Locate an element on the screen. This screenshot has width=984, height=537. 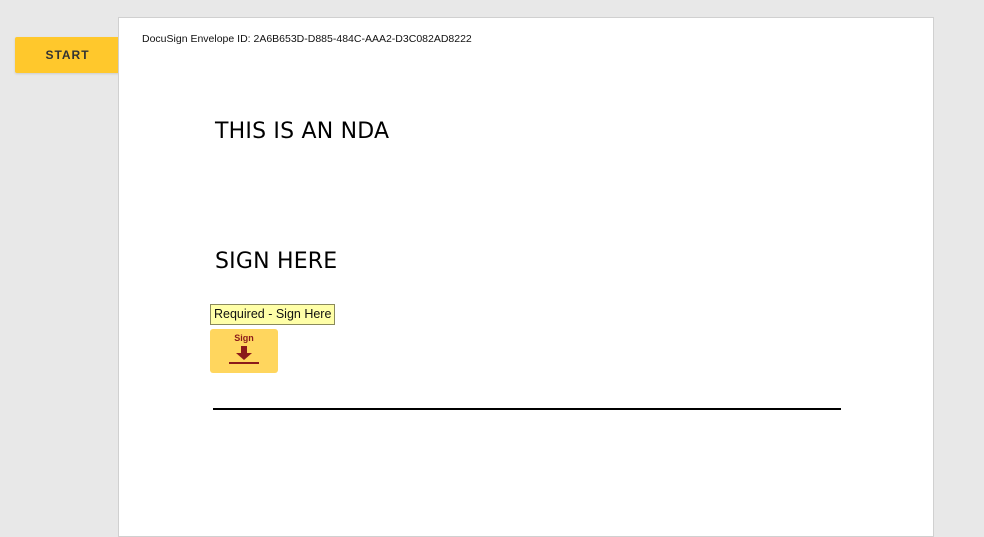
heading-sign-here: SIGN HERE is located at coordinates (276, 261).